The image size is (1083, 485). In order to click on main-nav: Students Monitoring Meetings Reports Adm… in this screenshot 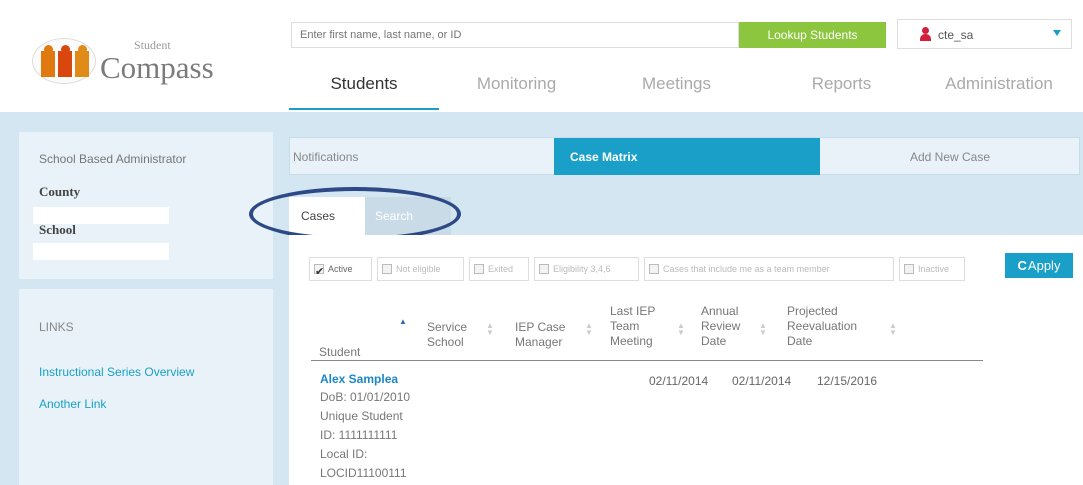, I will do `click(684, 84)`.